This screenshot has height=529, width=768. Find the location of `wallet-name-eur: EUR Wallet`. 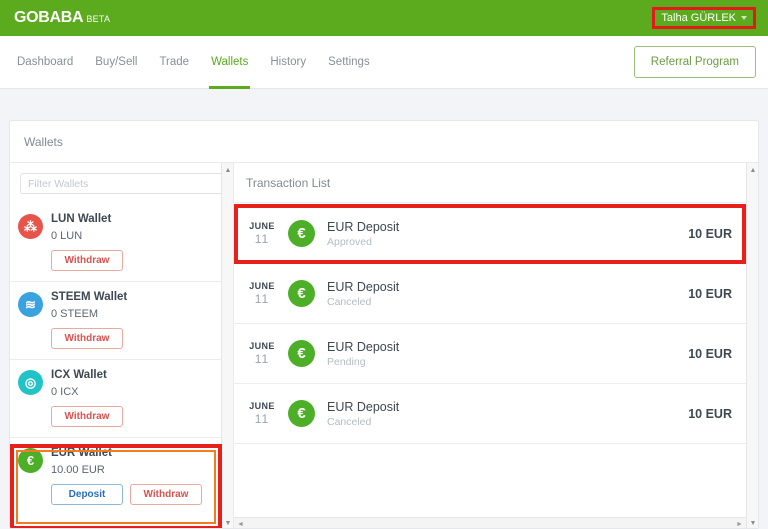

wallet-name-eur: EUR Wallet is located at coordinates (81, 453).